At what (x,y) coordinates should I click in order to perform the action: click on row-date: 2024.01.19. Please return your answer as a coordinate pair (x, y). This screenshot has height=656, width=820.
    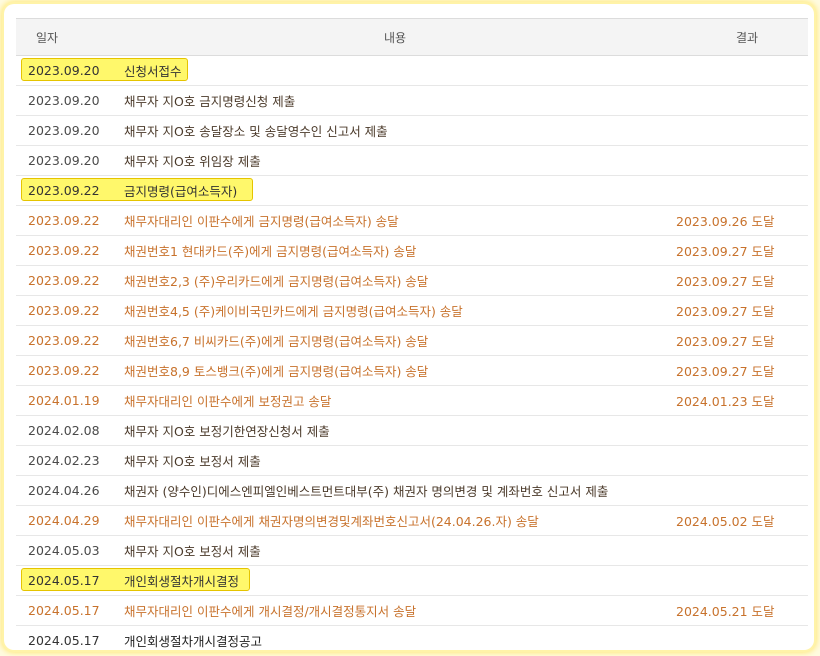
    Looking at the image, I should click on (64, 400).